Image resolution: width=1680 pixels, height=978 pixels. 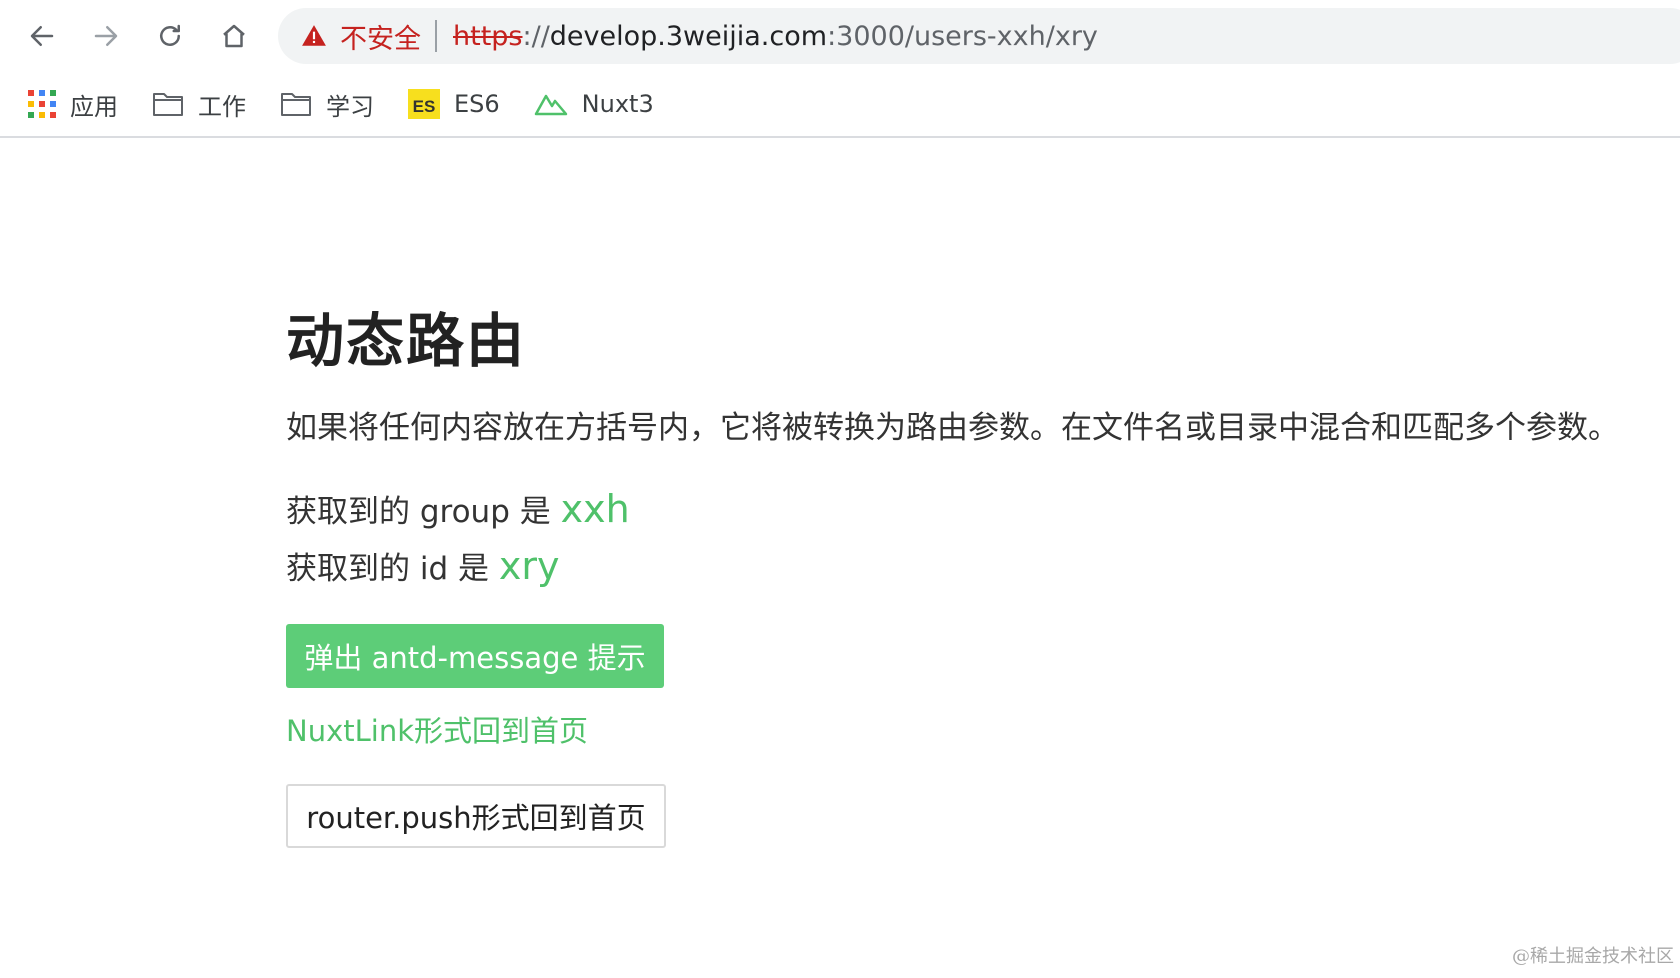 What do you see at coordinates (42, 104) in the screenshot?
I see `apps-grid-icon` at bounding box center [42, 104].